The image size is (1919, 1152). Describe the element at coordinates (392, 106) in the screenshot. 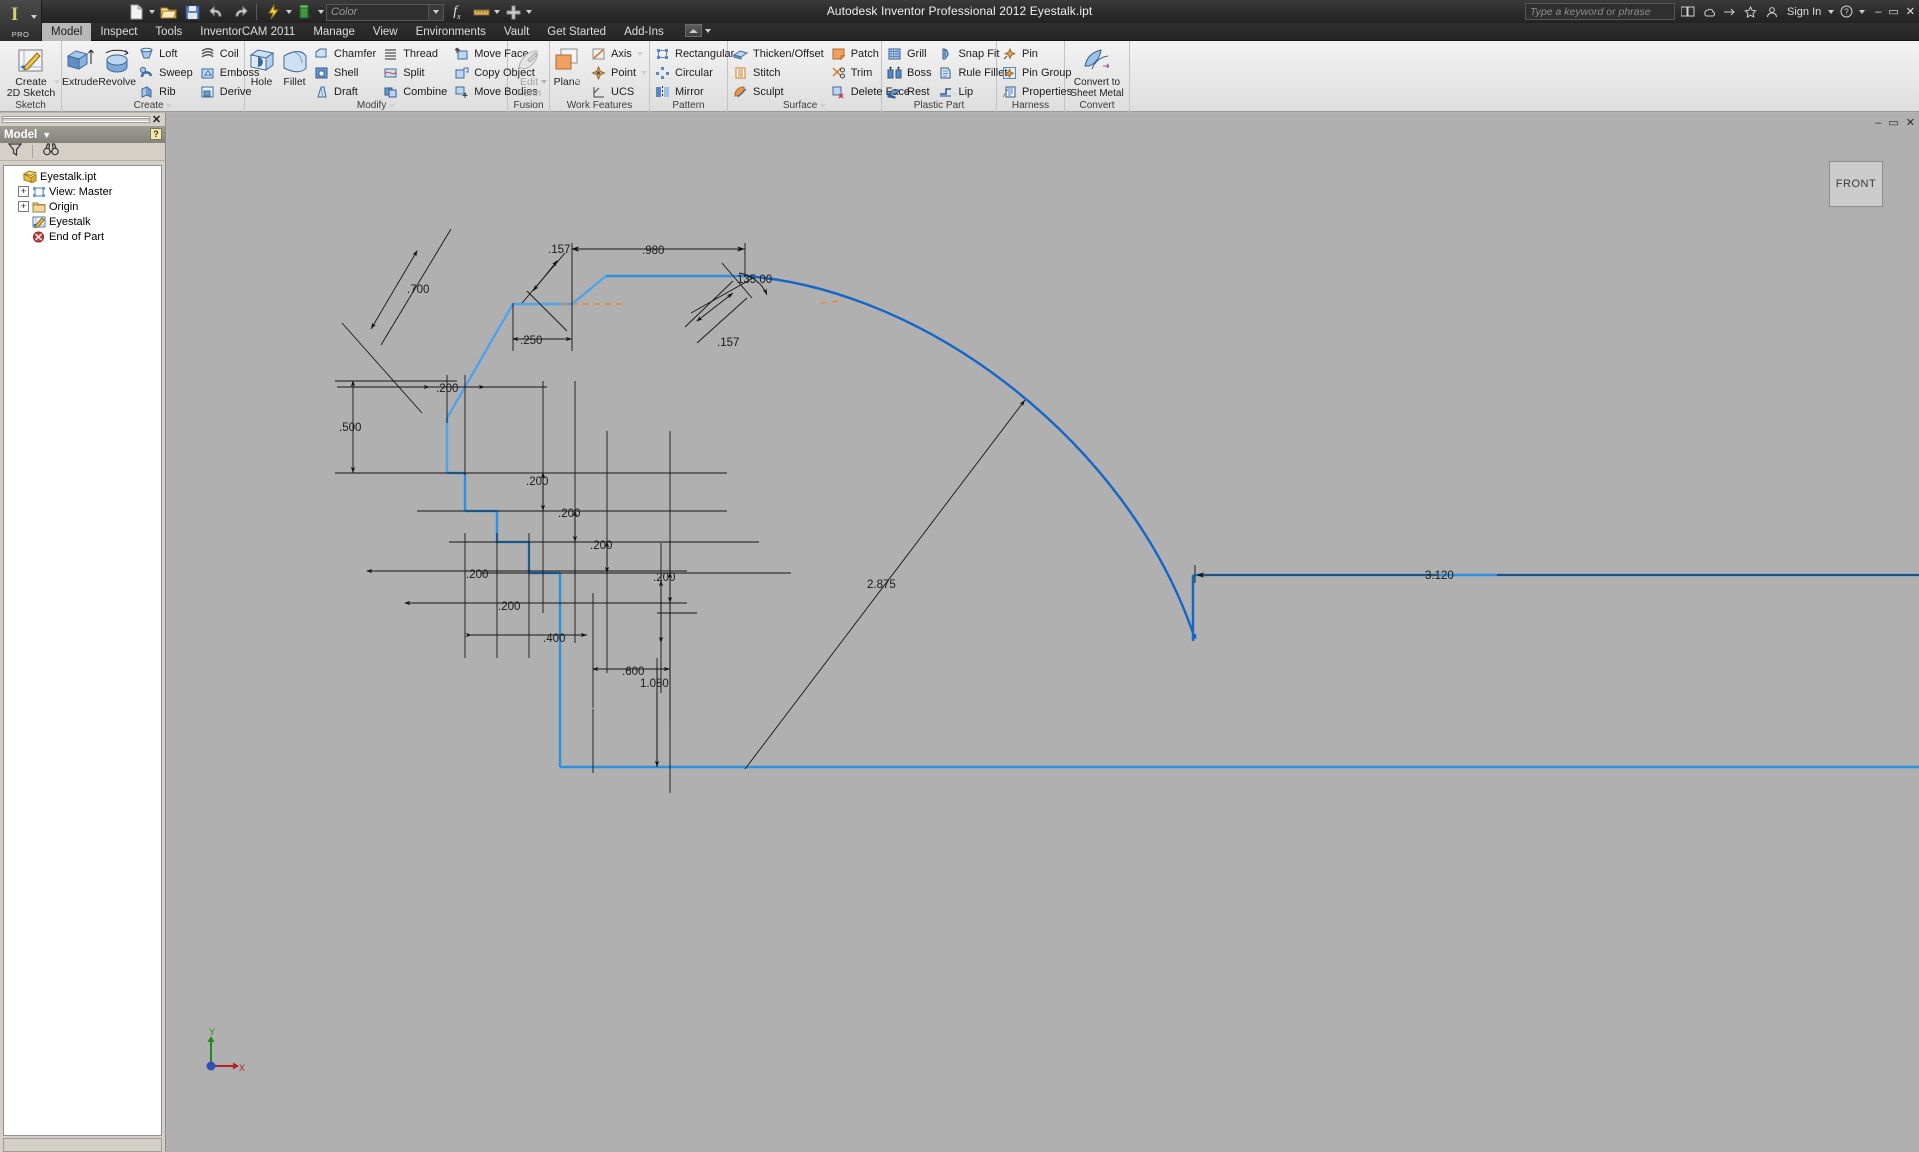

I see `modify-panel-dropdown-icon` at that location.